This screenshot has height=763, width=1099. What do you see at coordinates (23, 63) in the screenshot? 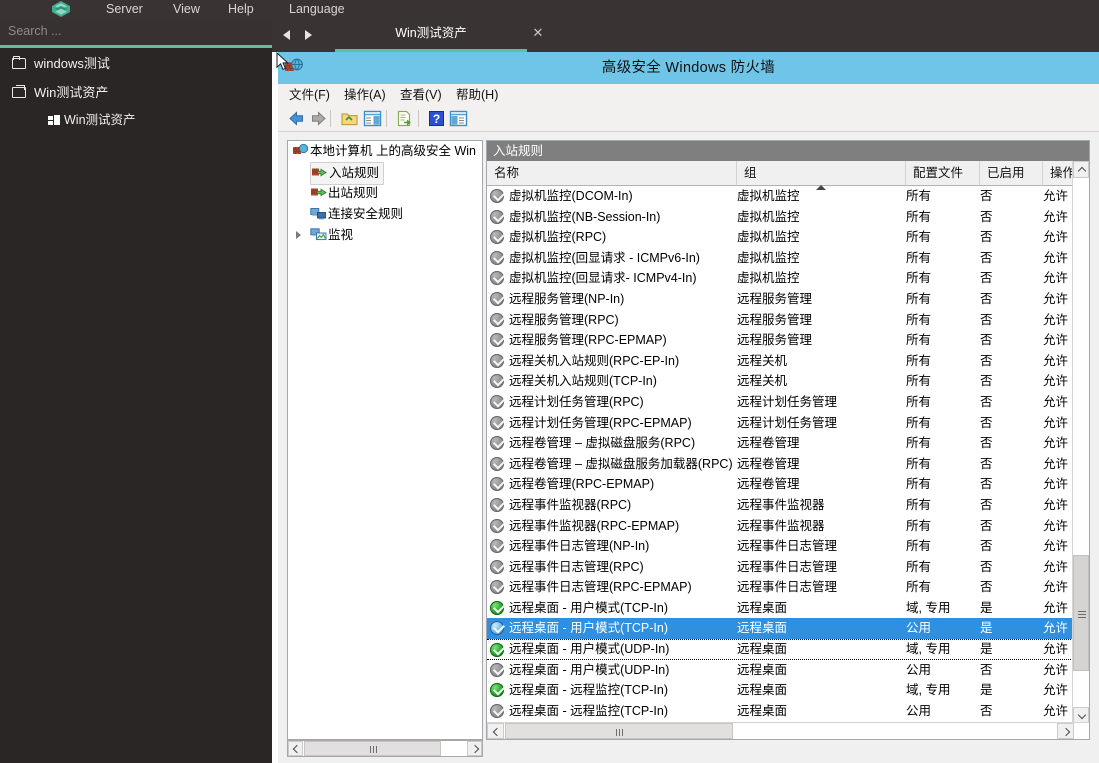
I see `folder-icon` at bounding box center [23, 63].